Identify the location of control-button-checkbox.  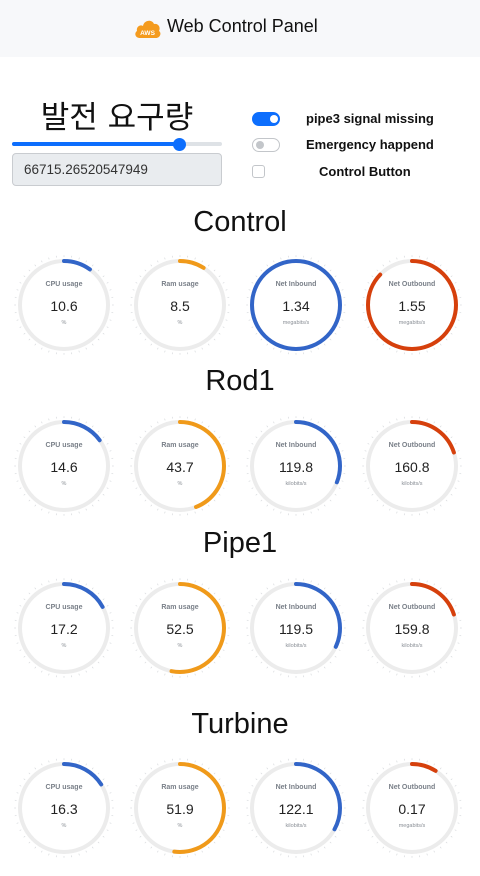
(258, 171).